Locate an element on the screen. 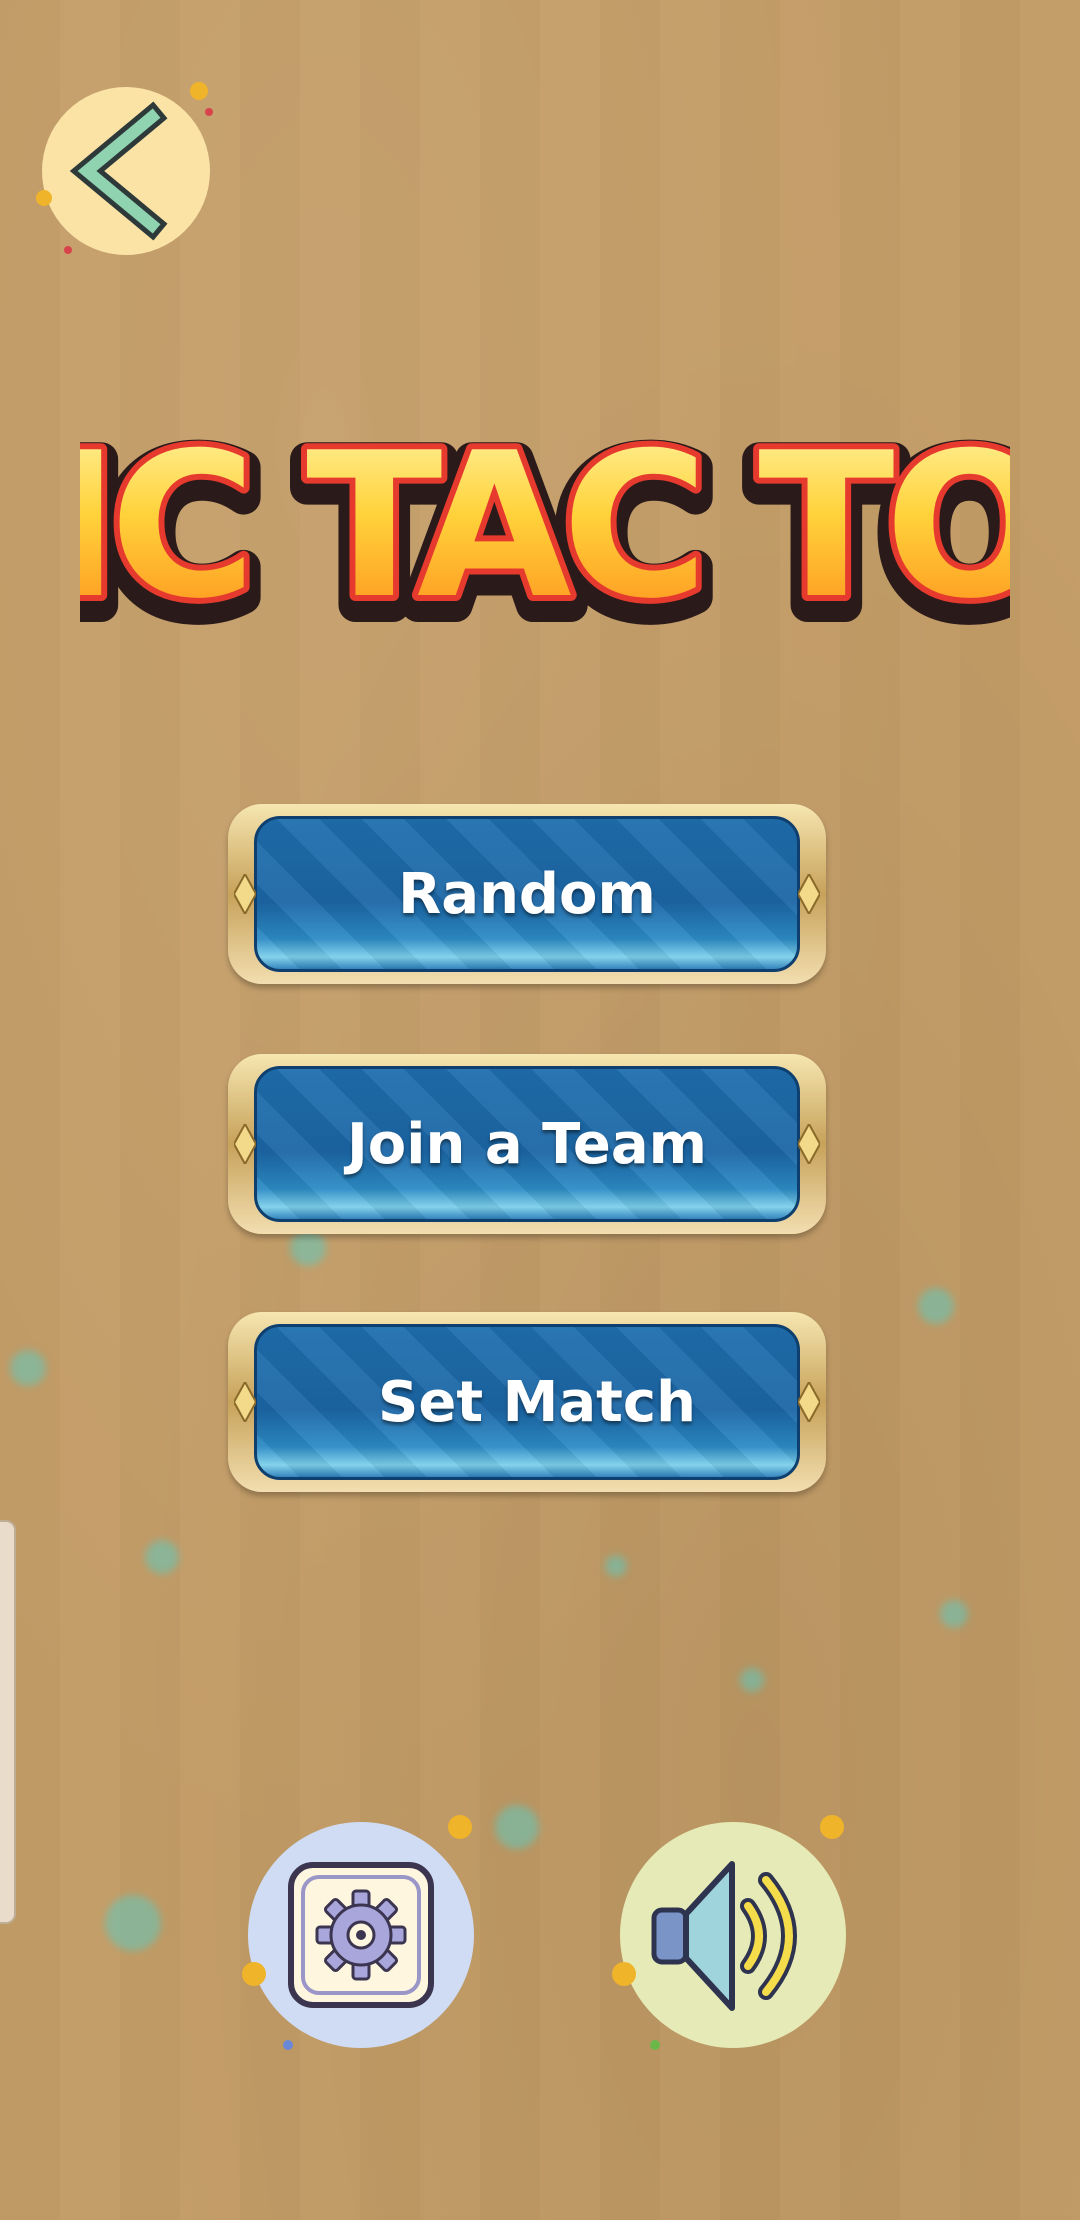 This screenshot has width=1080, height=2220. random-button-label: Random is located at coordinates (527, 894).